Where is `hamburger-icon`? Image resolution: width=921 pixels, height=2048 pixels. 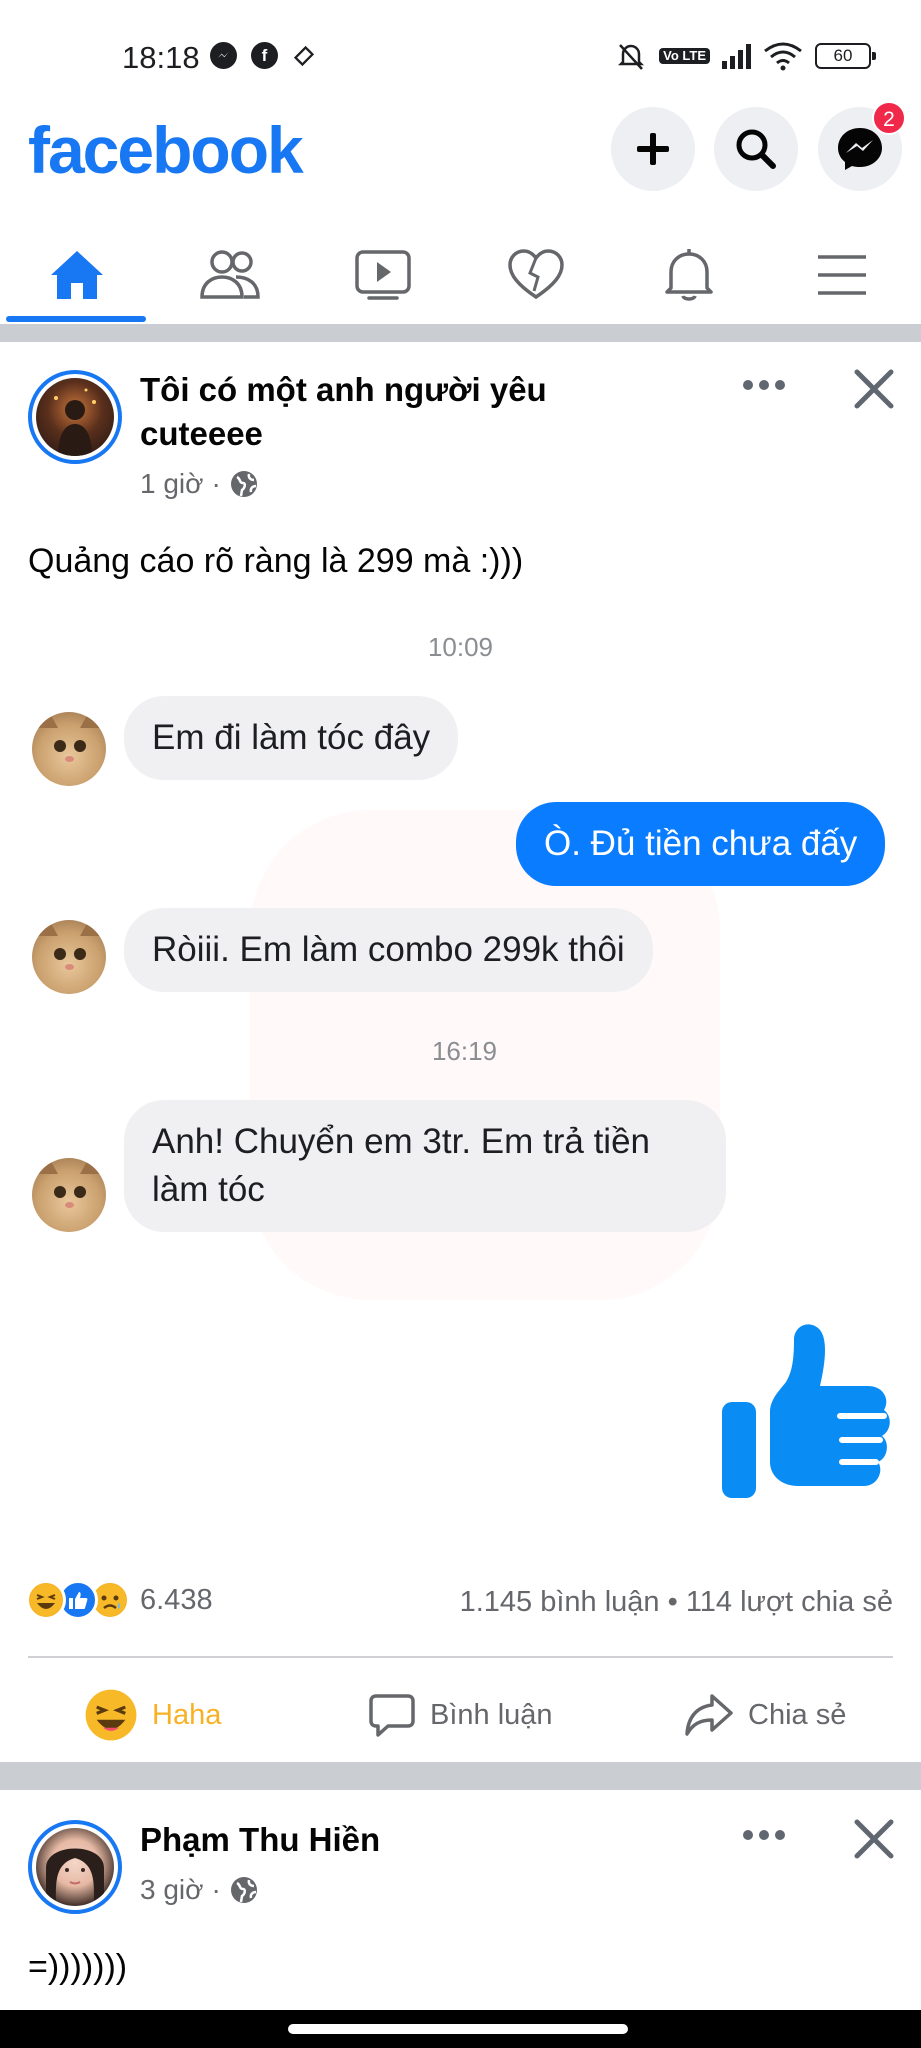 hamburger-icon is located at coordinates (842, 275).